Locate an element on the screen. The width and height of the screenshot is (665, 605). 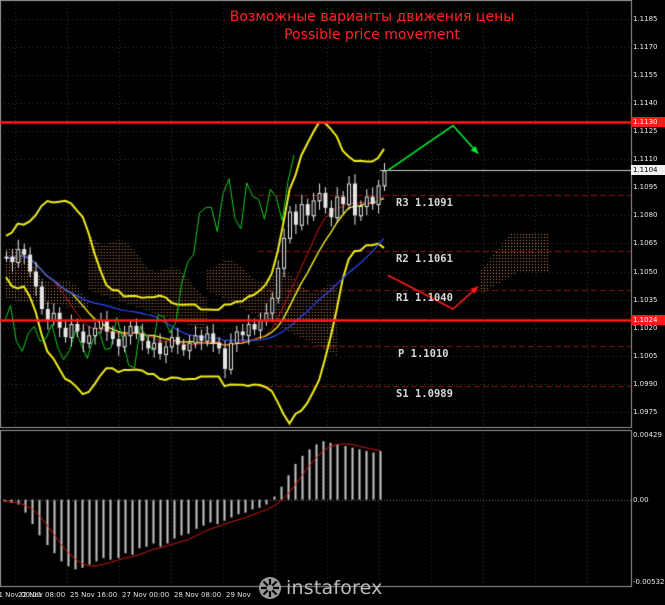
watermark-brand: instaforex is located at coordinates (334, 588).